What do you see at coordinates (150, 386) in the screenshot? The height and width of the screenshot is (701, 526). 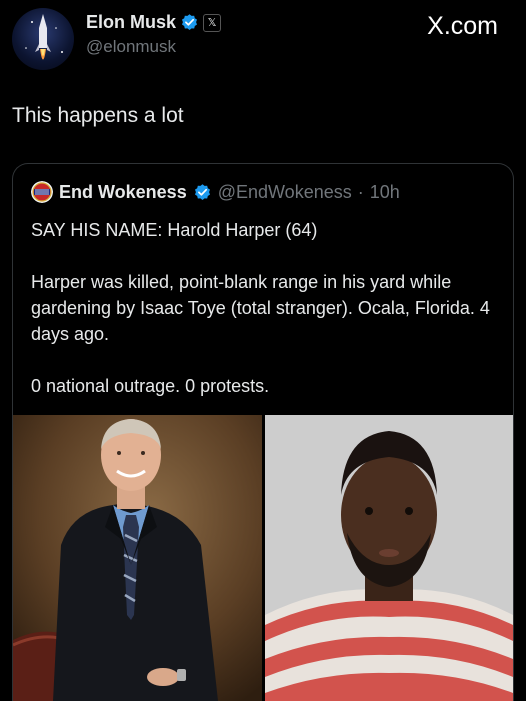 I see `quote-line-3: 0 national outrage. 0 protests.` at bounding box center [150, 386].